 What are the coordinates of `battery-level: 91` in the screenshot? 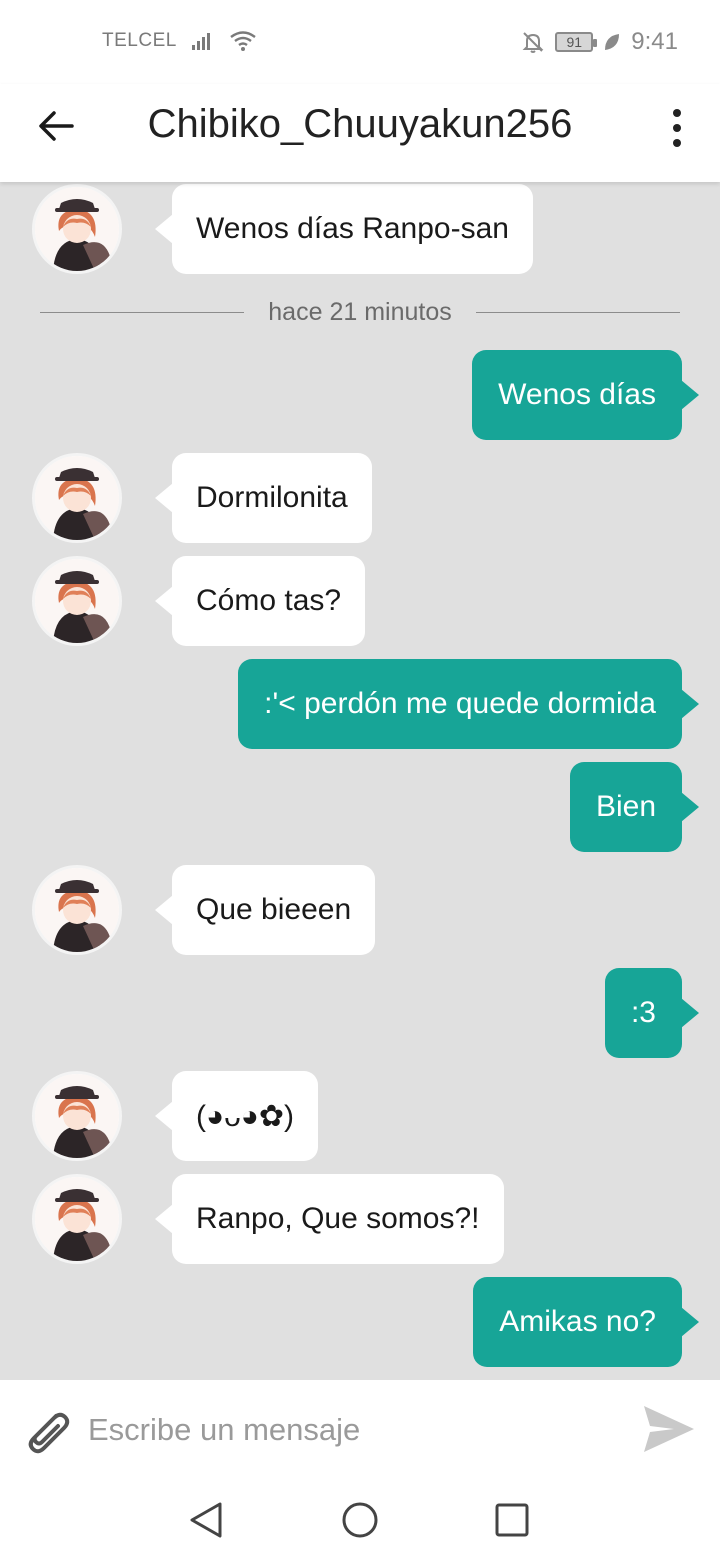 It's located at (574, 42).